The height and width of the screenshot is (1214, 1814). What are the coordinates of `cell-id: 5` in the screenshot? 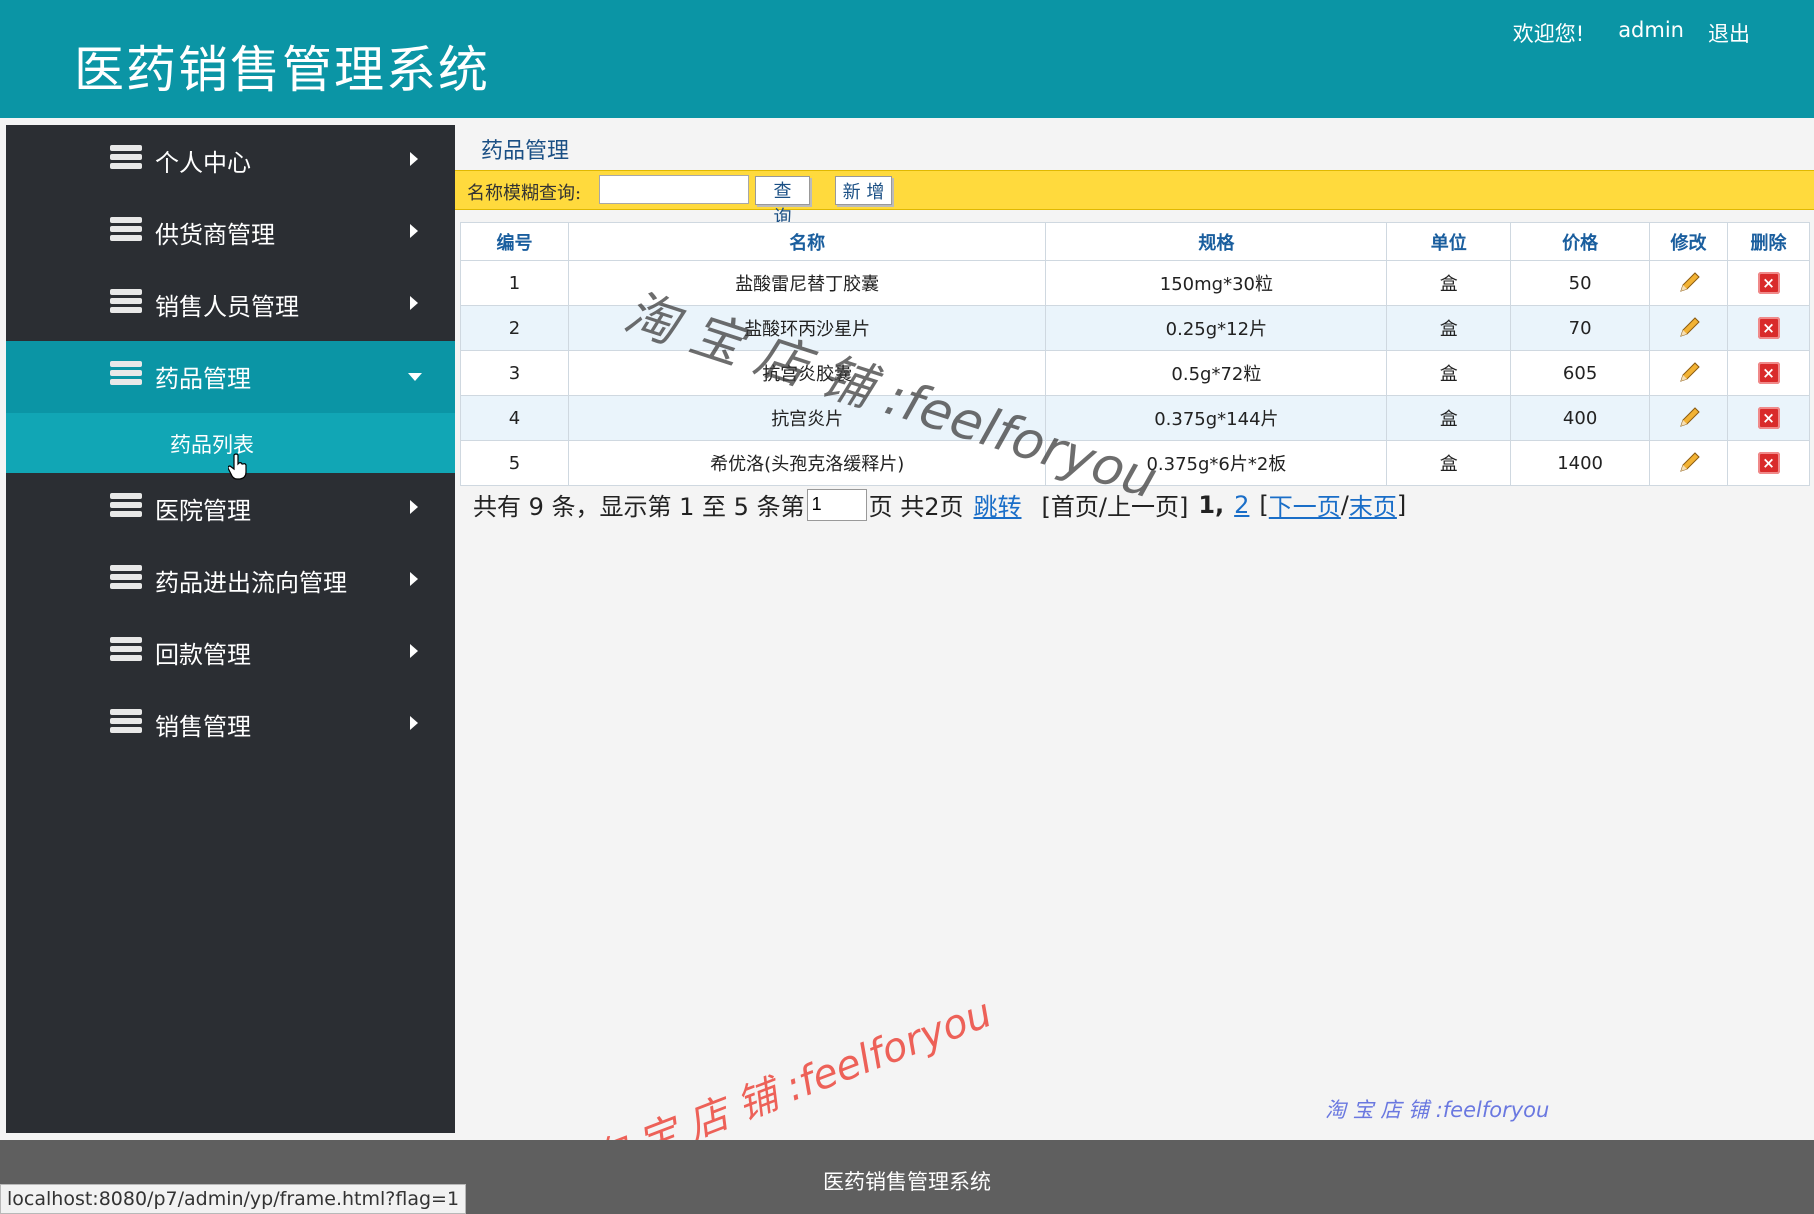 It's located at (514, 463).